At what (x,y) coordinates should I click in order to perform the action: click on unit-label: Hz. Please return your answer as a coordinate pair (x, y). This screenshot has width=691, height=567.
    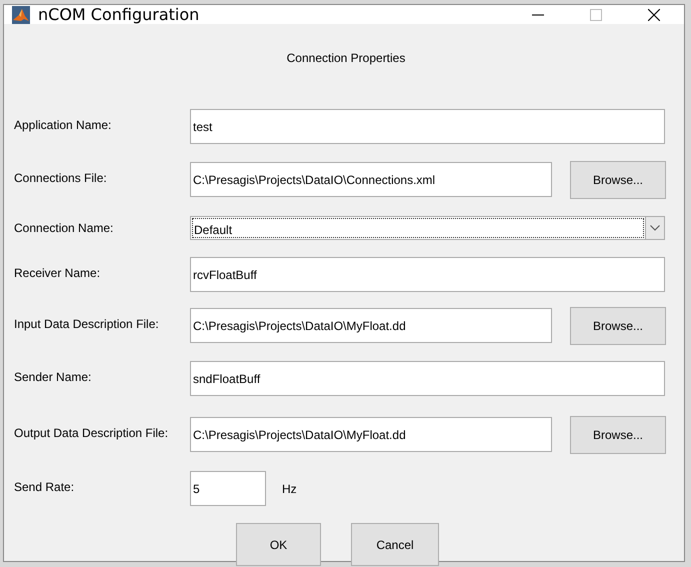
    Looking at the image, I should click on (289, 488).